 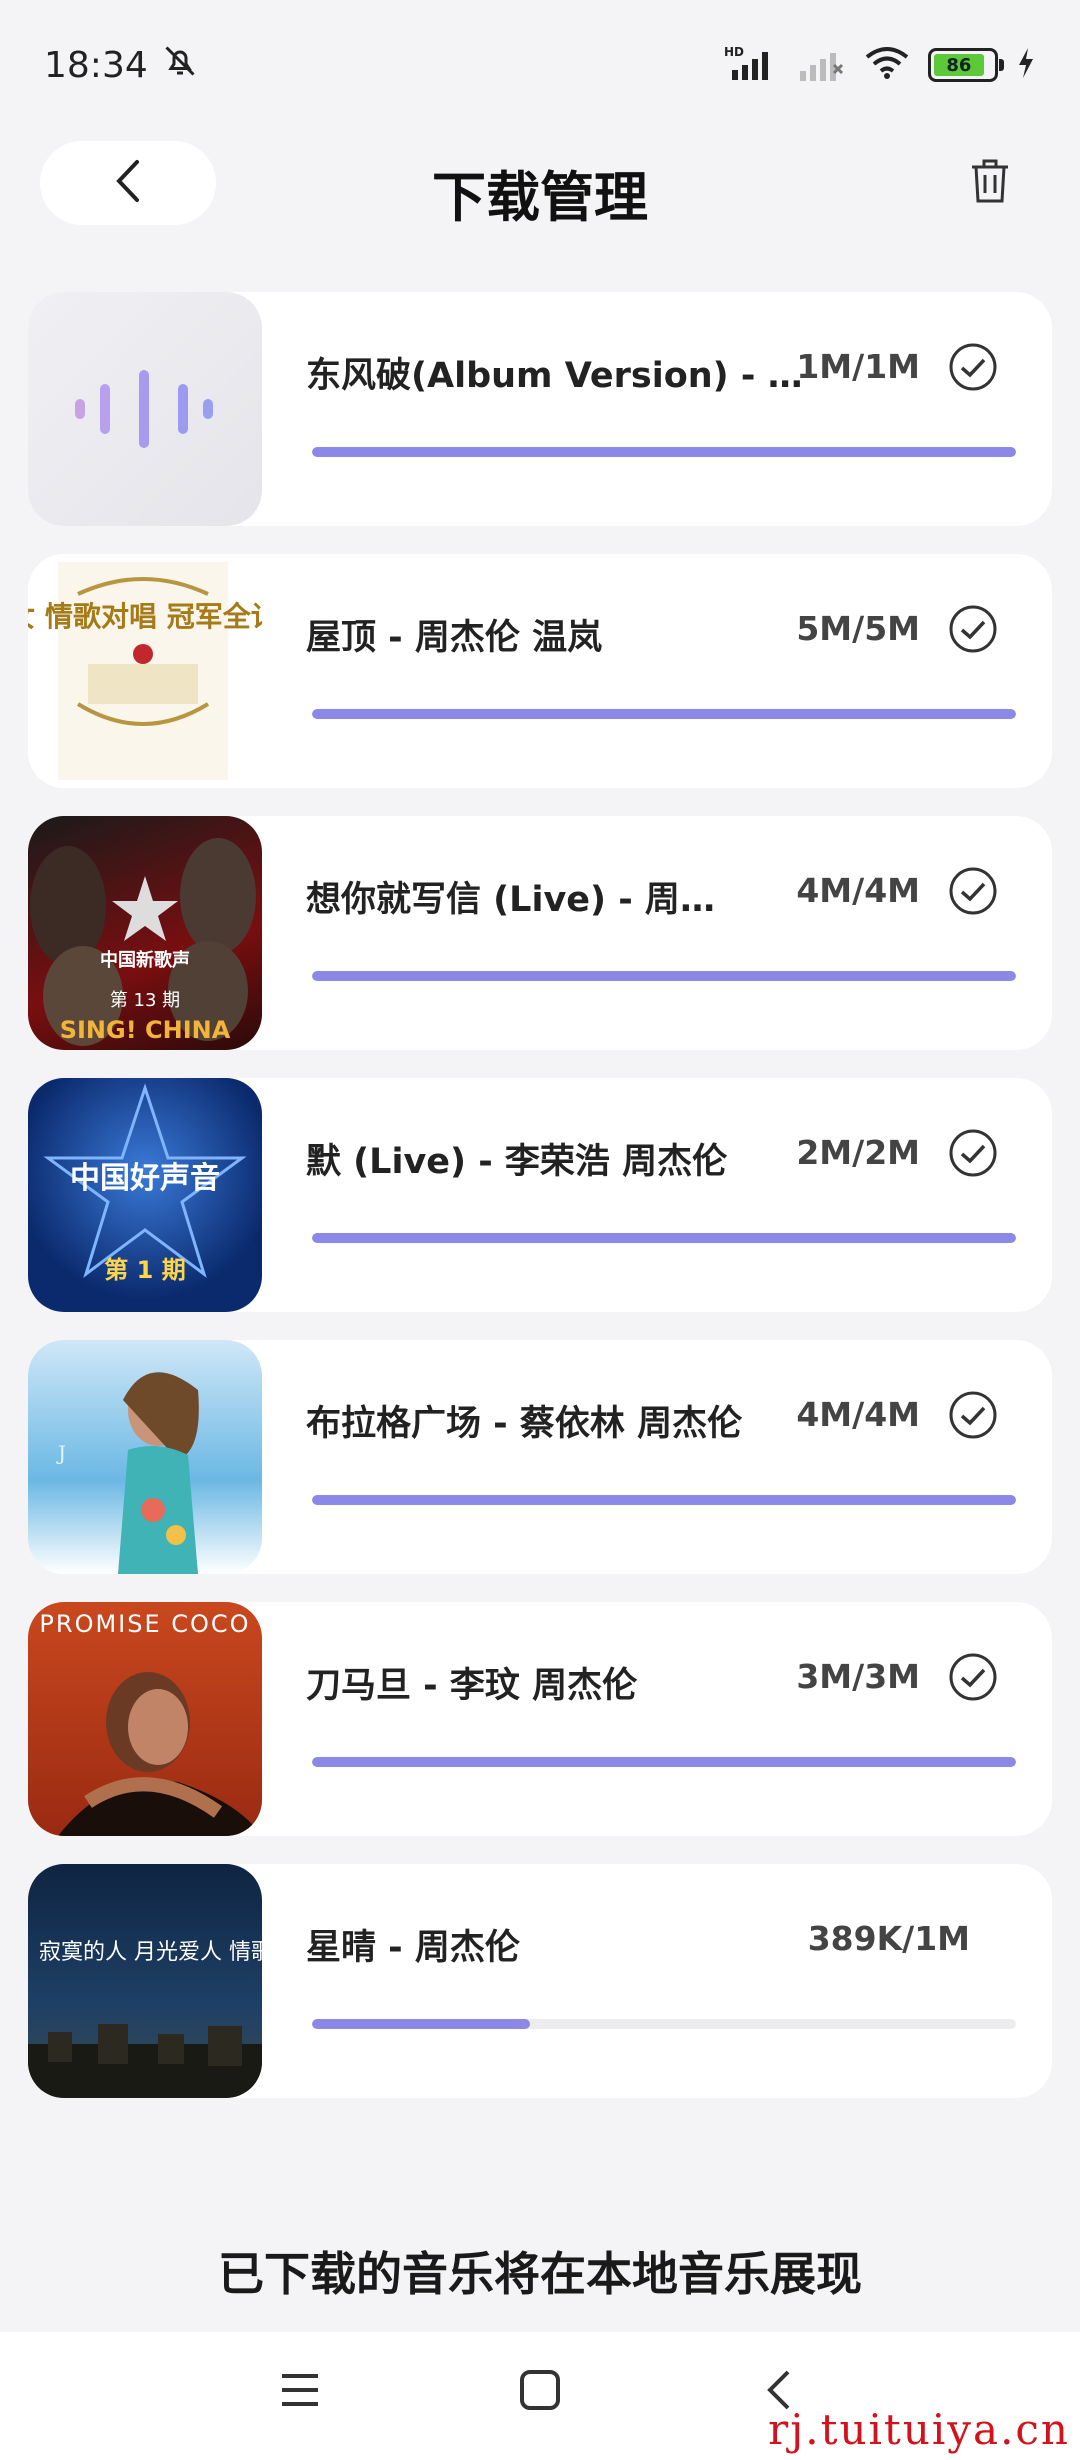 What do you see at coordinates (180, 65) in the screenshot?
I see `silent-bell-icon` at bounding box center [180, 65].